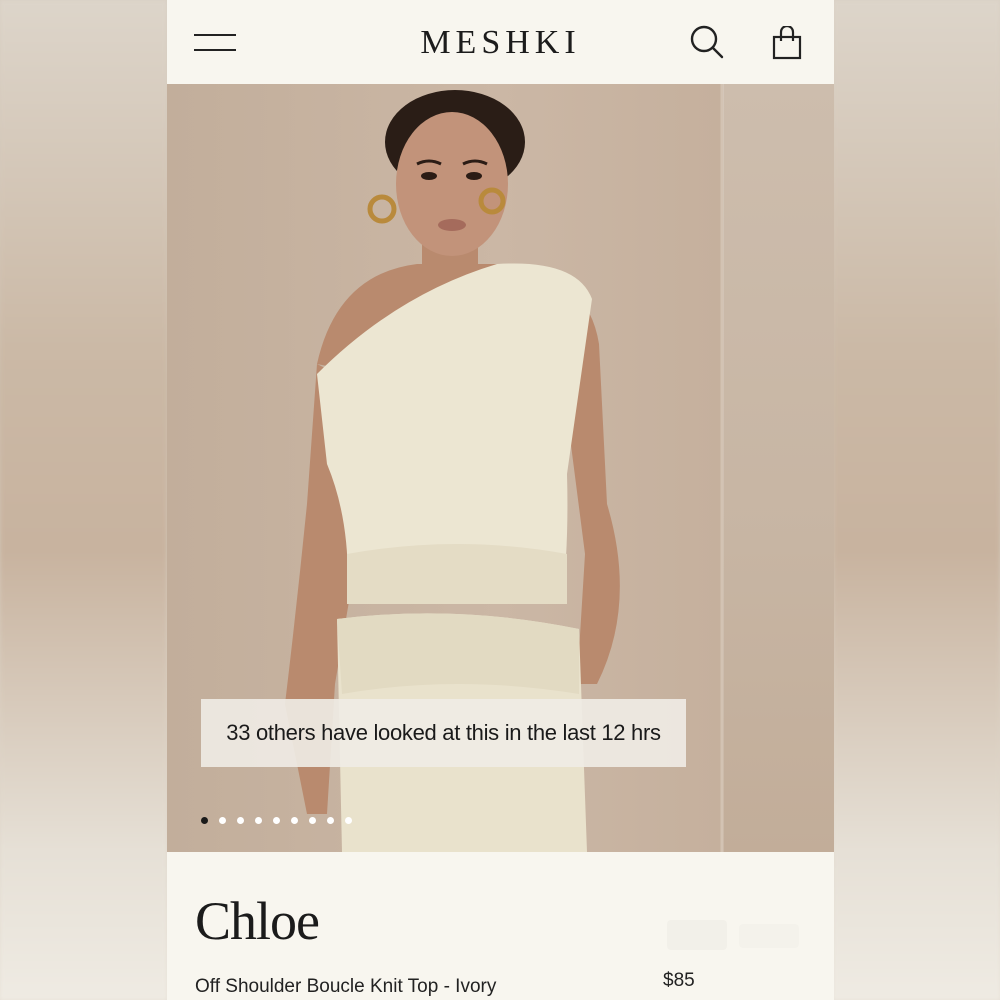  Describe the element at coordinates (787, 43) in the screenshot. I see `shopping-bag-icon` at that location.